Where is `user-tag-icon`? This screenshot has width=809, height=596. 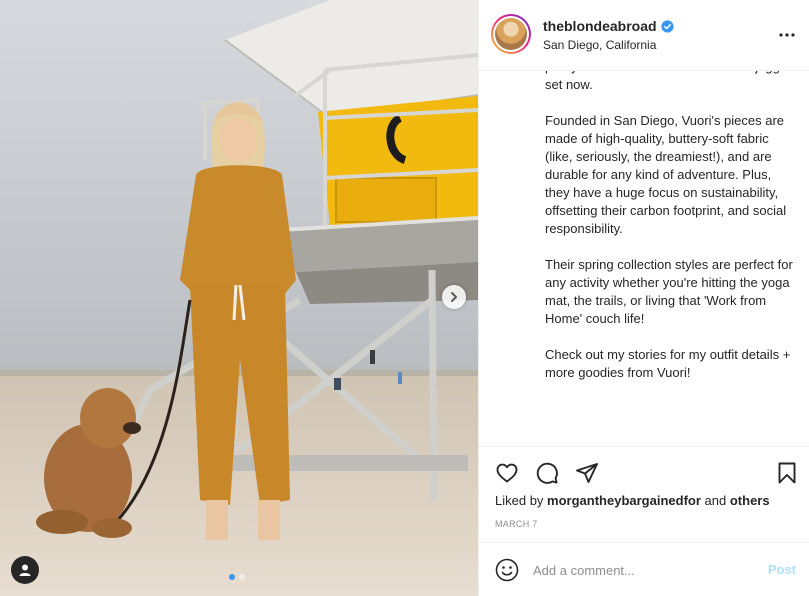 user-tag-icon is located at coordinates (25, 570).